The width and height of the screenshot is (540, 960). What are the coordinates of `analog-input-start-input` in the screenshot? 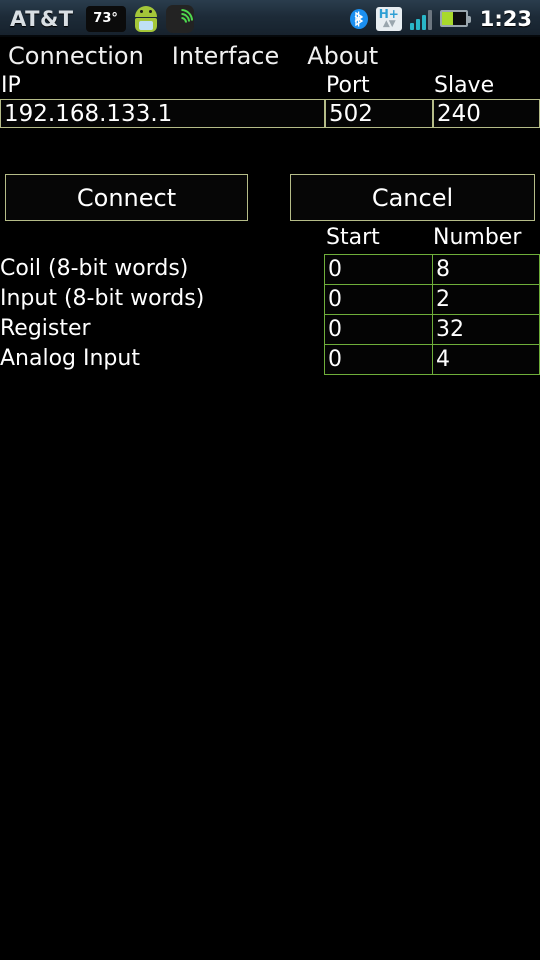 It's located at (378, 359).